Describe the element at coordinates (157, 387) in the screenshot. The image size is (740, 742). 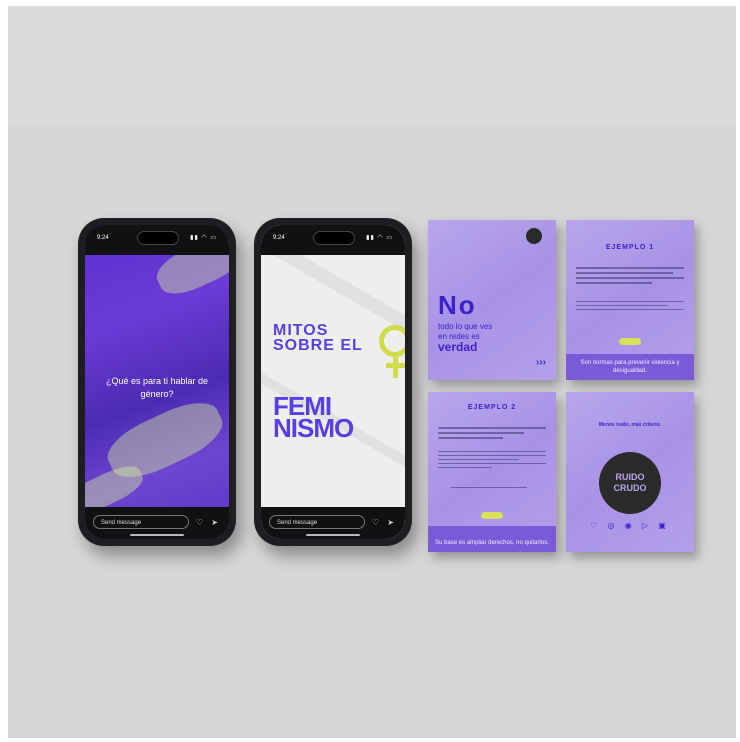
I see `story-question: ¿Qué es para ti hablar de género?` at that location.